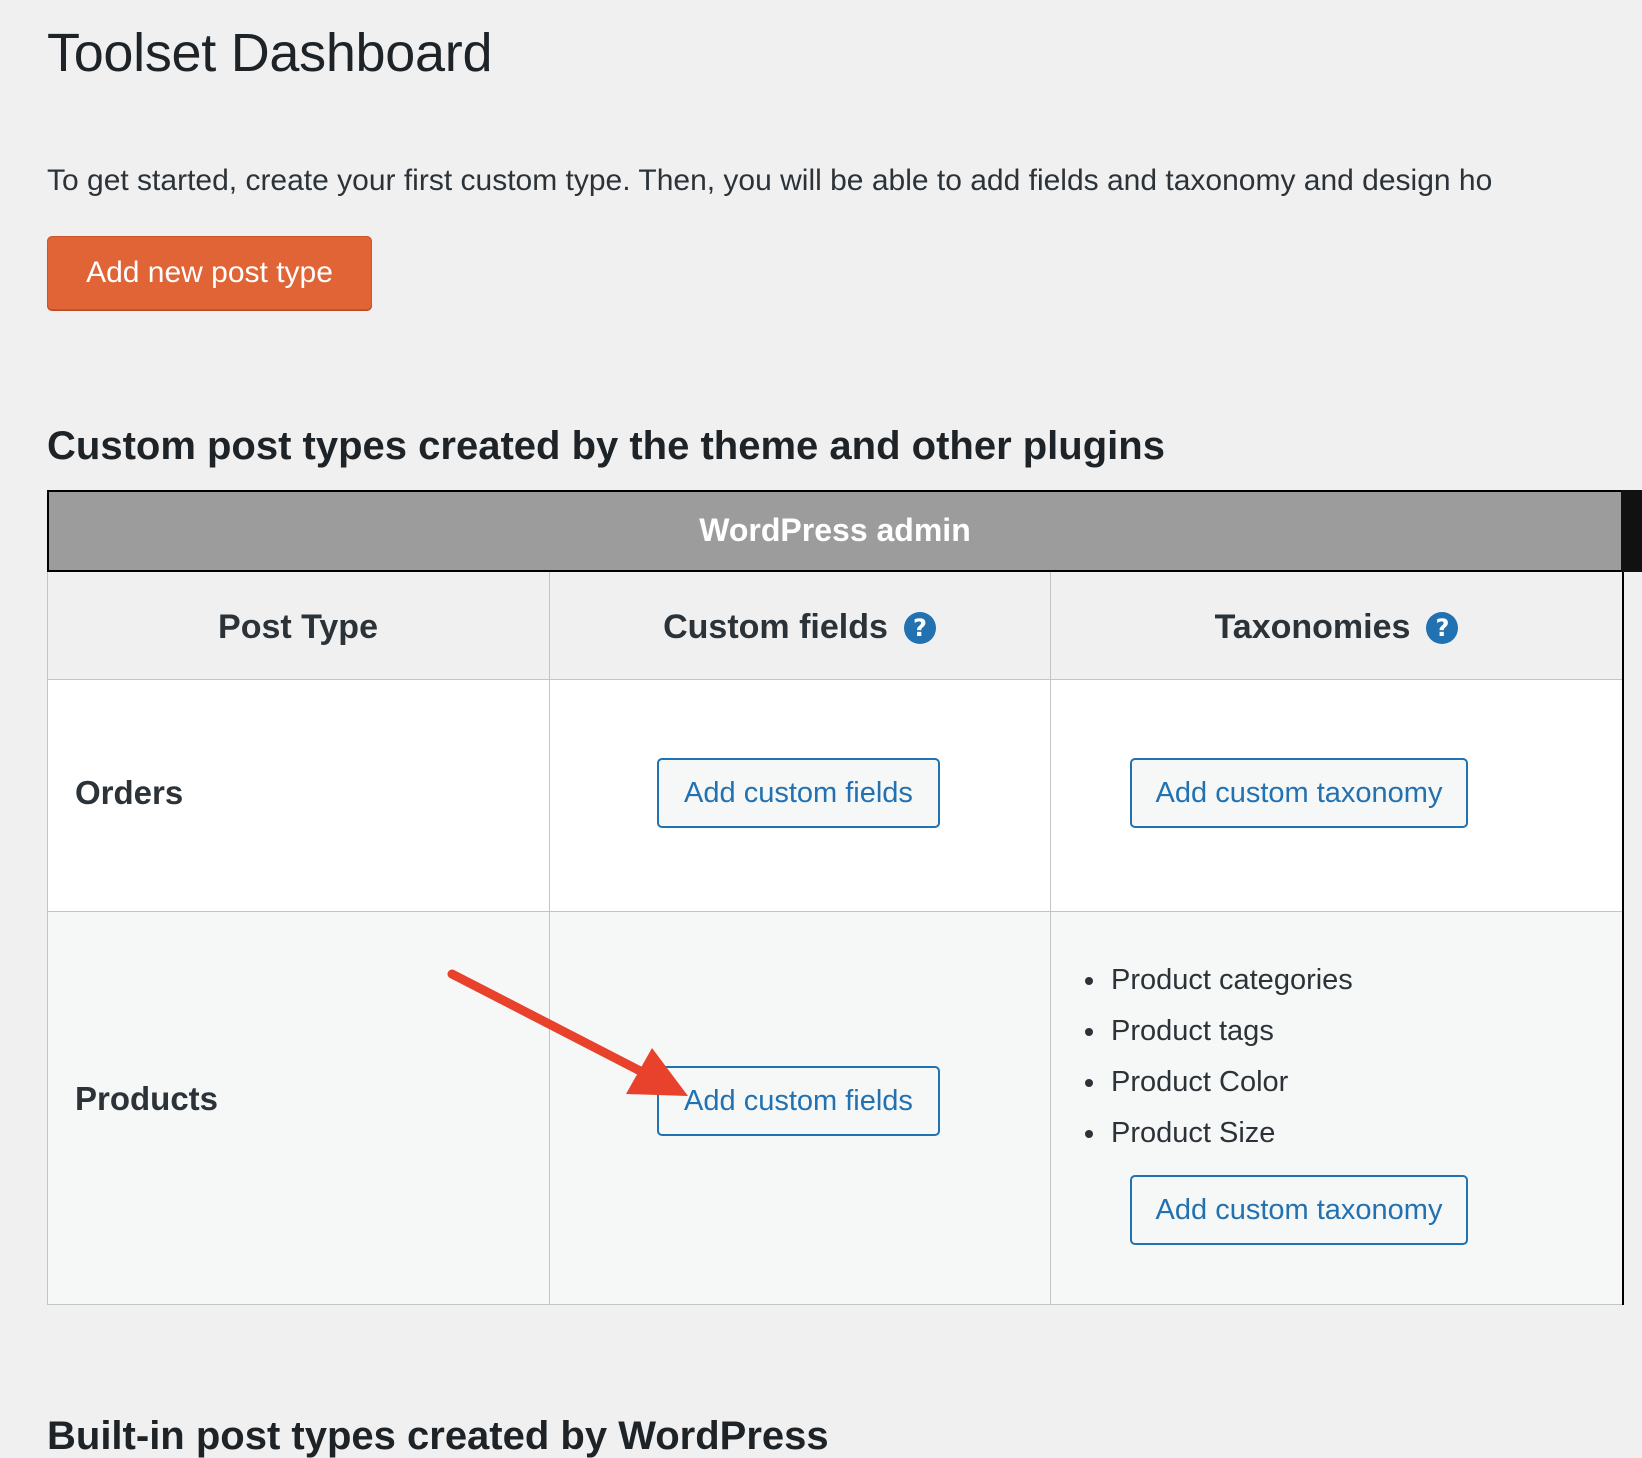 Image resolution: width=1642 pixels, height=1458 pixels. I want to click on table-header-row: Post Type Custom fields ? Taxonomies ?, so click(835, 626).